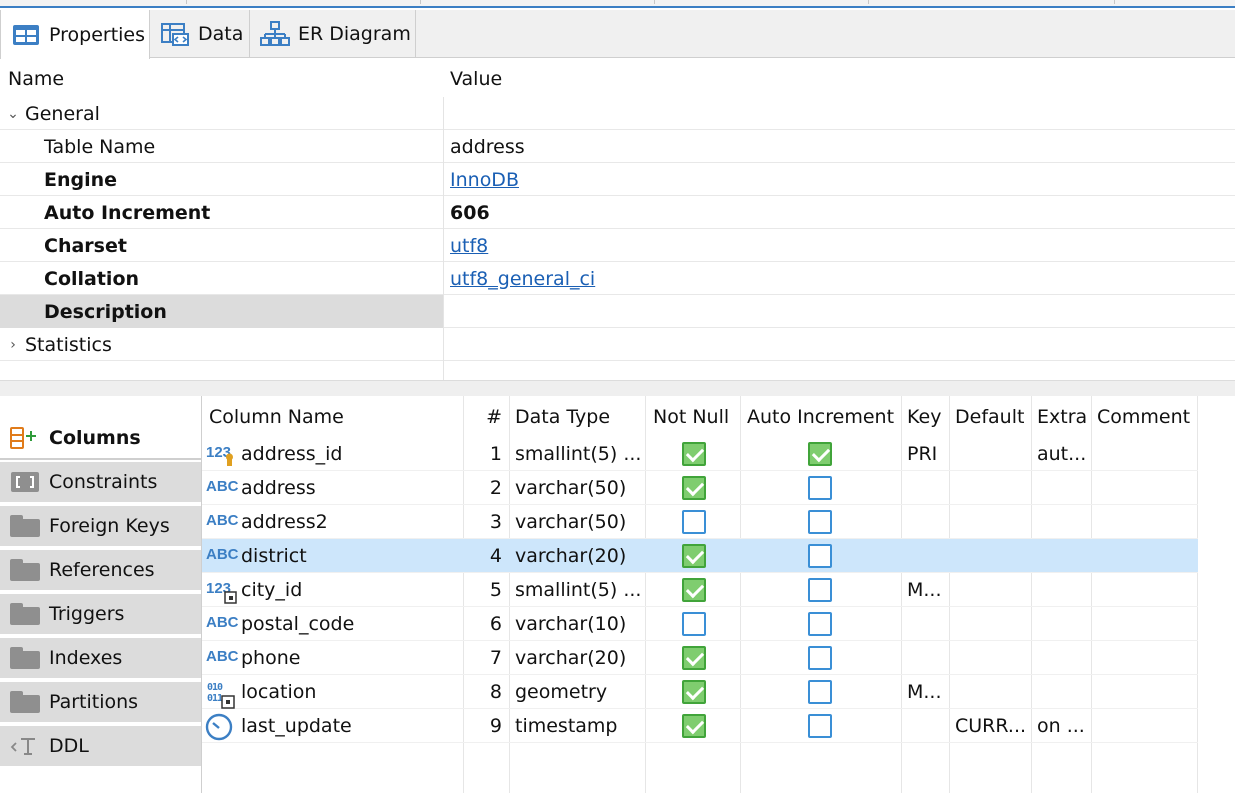 Image resolution: width=1235 pixels, height=793 pixels. What do you see at coordinates (522, 279) in the screenshot?
I see `collation-link: utf8_general_ci` at bounding box center [522, 279].